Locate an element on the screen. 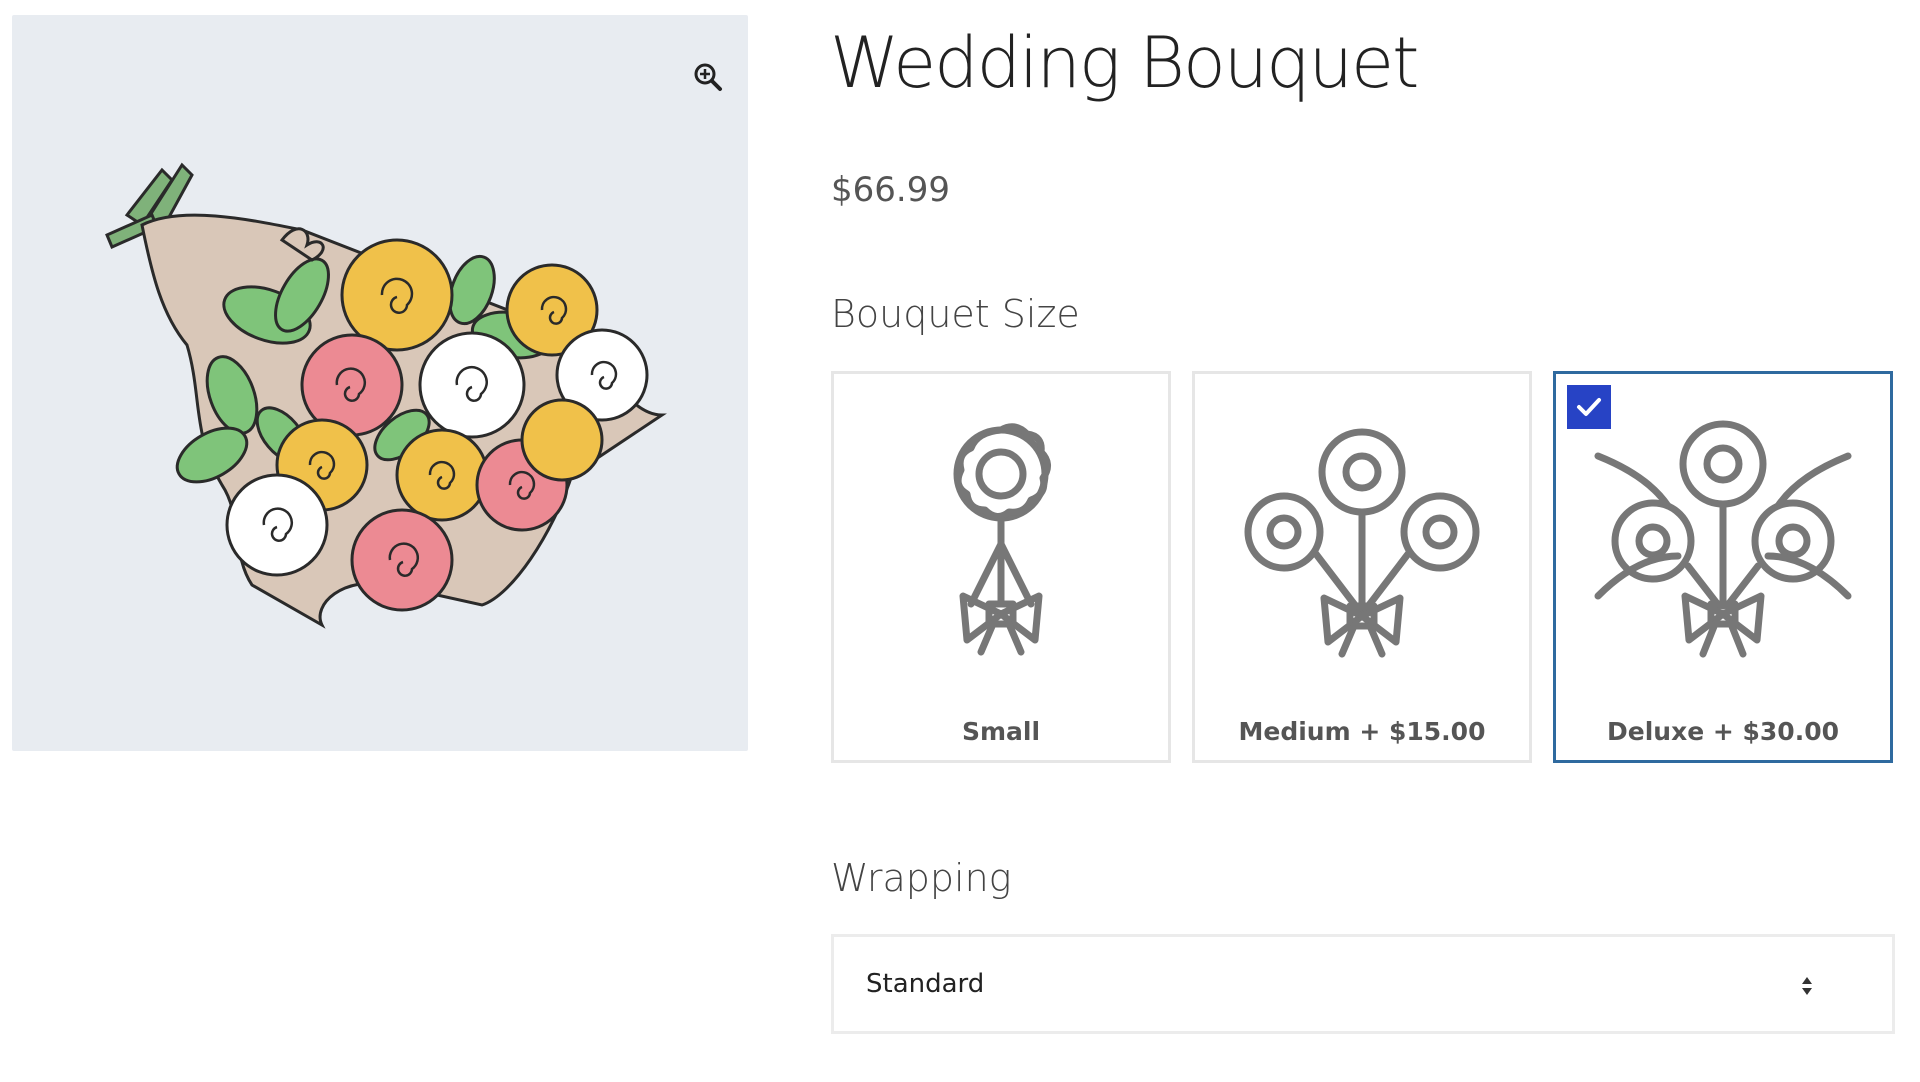  size-option-small: Small is located at coordinates (1001, 567).